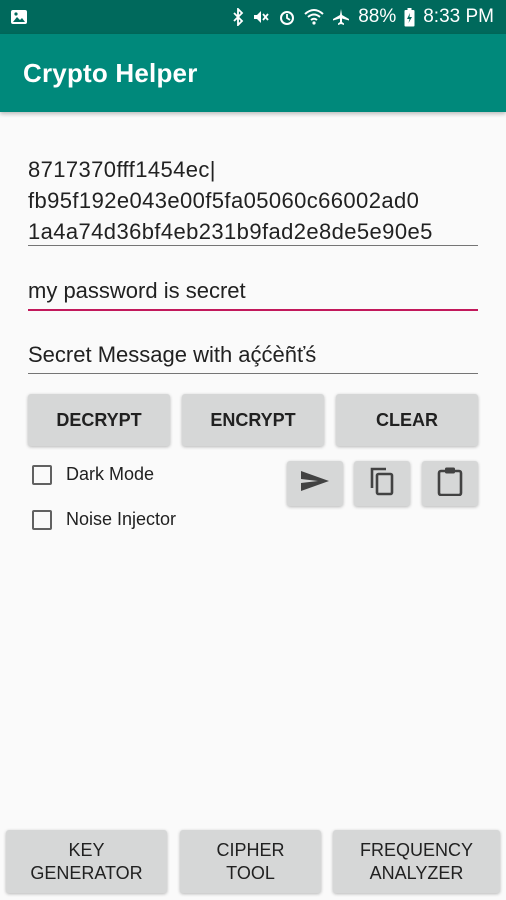  What do you see at coordinates (407, 420) in the screenshot?
I see `clear-button: CLEAR` at bounding box center [407, 420].